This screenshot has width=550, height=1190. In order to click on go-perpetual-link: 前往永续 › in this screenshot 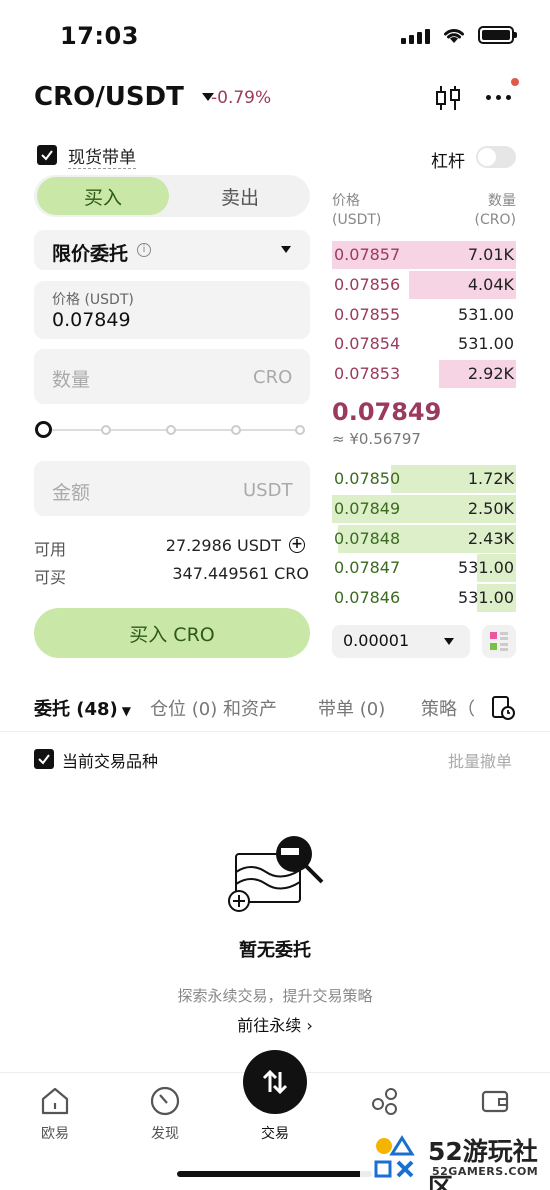, I will do `click(275, 1024)`.